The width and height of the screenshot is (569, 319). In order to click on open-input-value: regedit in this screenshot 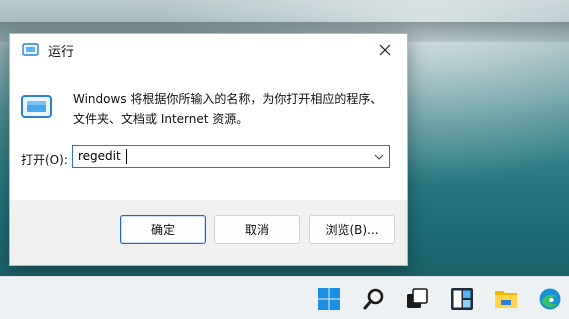, I will do `click(99, 156)`.